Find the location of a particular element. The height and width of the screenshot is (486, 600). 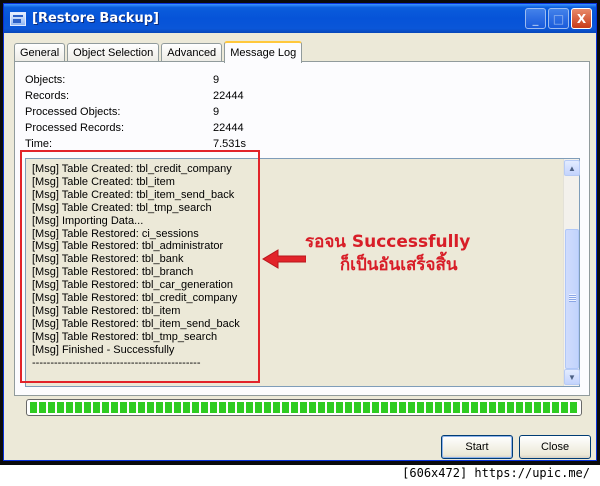

stat-processed-records: Processed Records: 22444 is located at coordinates (135, 128).